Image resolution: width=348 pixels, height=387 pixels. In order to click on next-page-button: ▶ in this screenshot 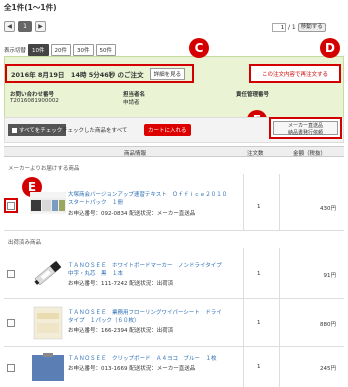, I will do `click(40, 26)`.